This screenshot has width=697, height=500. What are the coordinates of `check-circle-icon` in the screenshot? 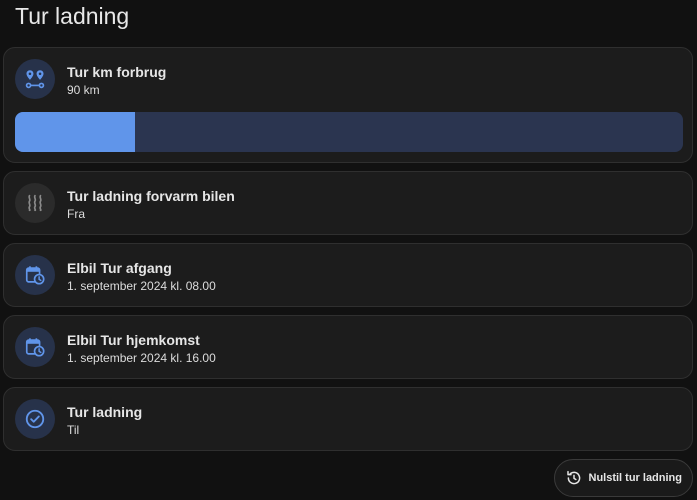 It's located at (35, 419).